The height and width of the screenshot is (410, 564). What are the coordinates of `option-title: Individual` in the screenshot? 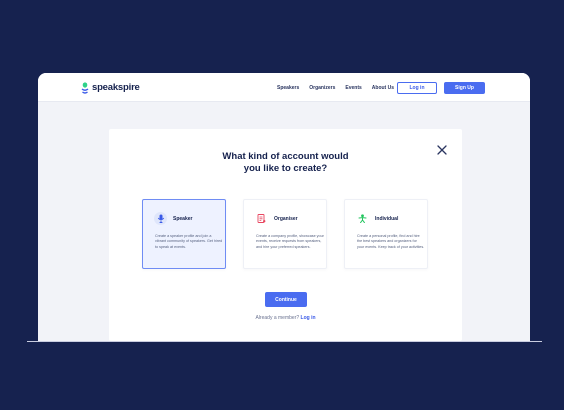 It's located at (387, 219).